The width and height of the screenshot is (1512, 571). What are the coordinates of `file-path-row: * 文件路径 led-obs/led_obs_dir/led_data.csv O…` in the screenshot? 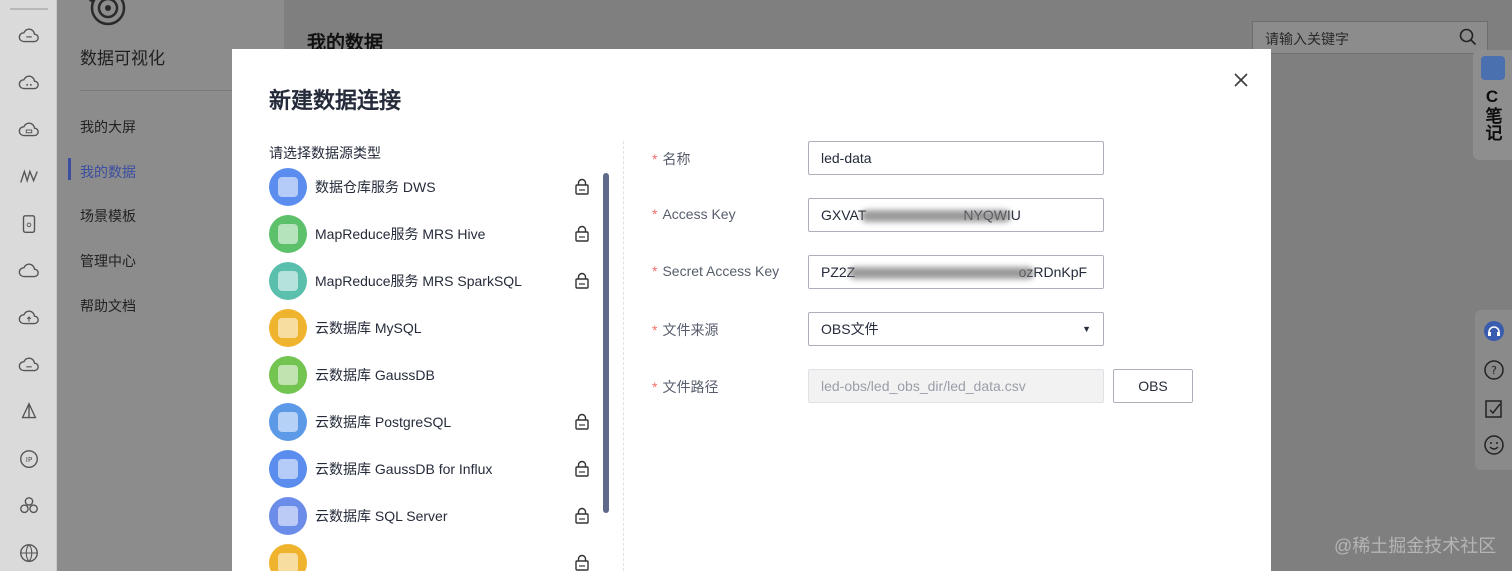 It's located at (932, 386).